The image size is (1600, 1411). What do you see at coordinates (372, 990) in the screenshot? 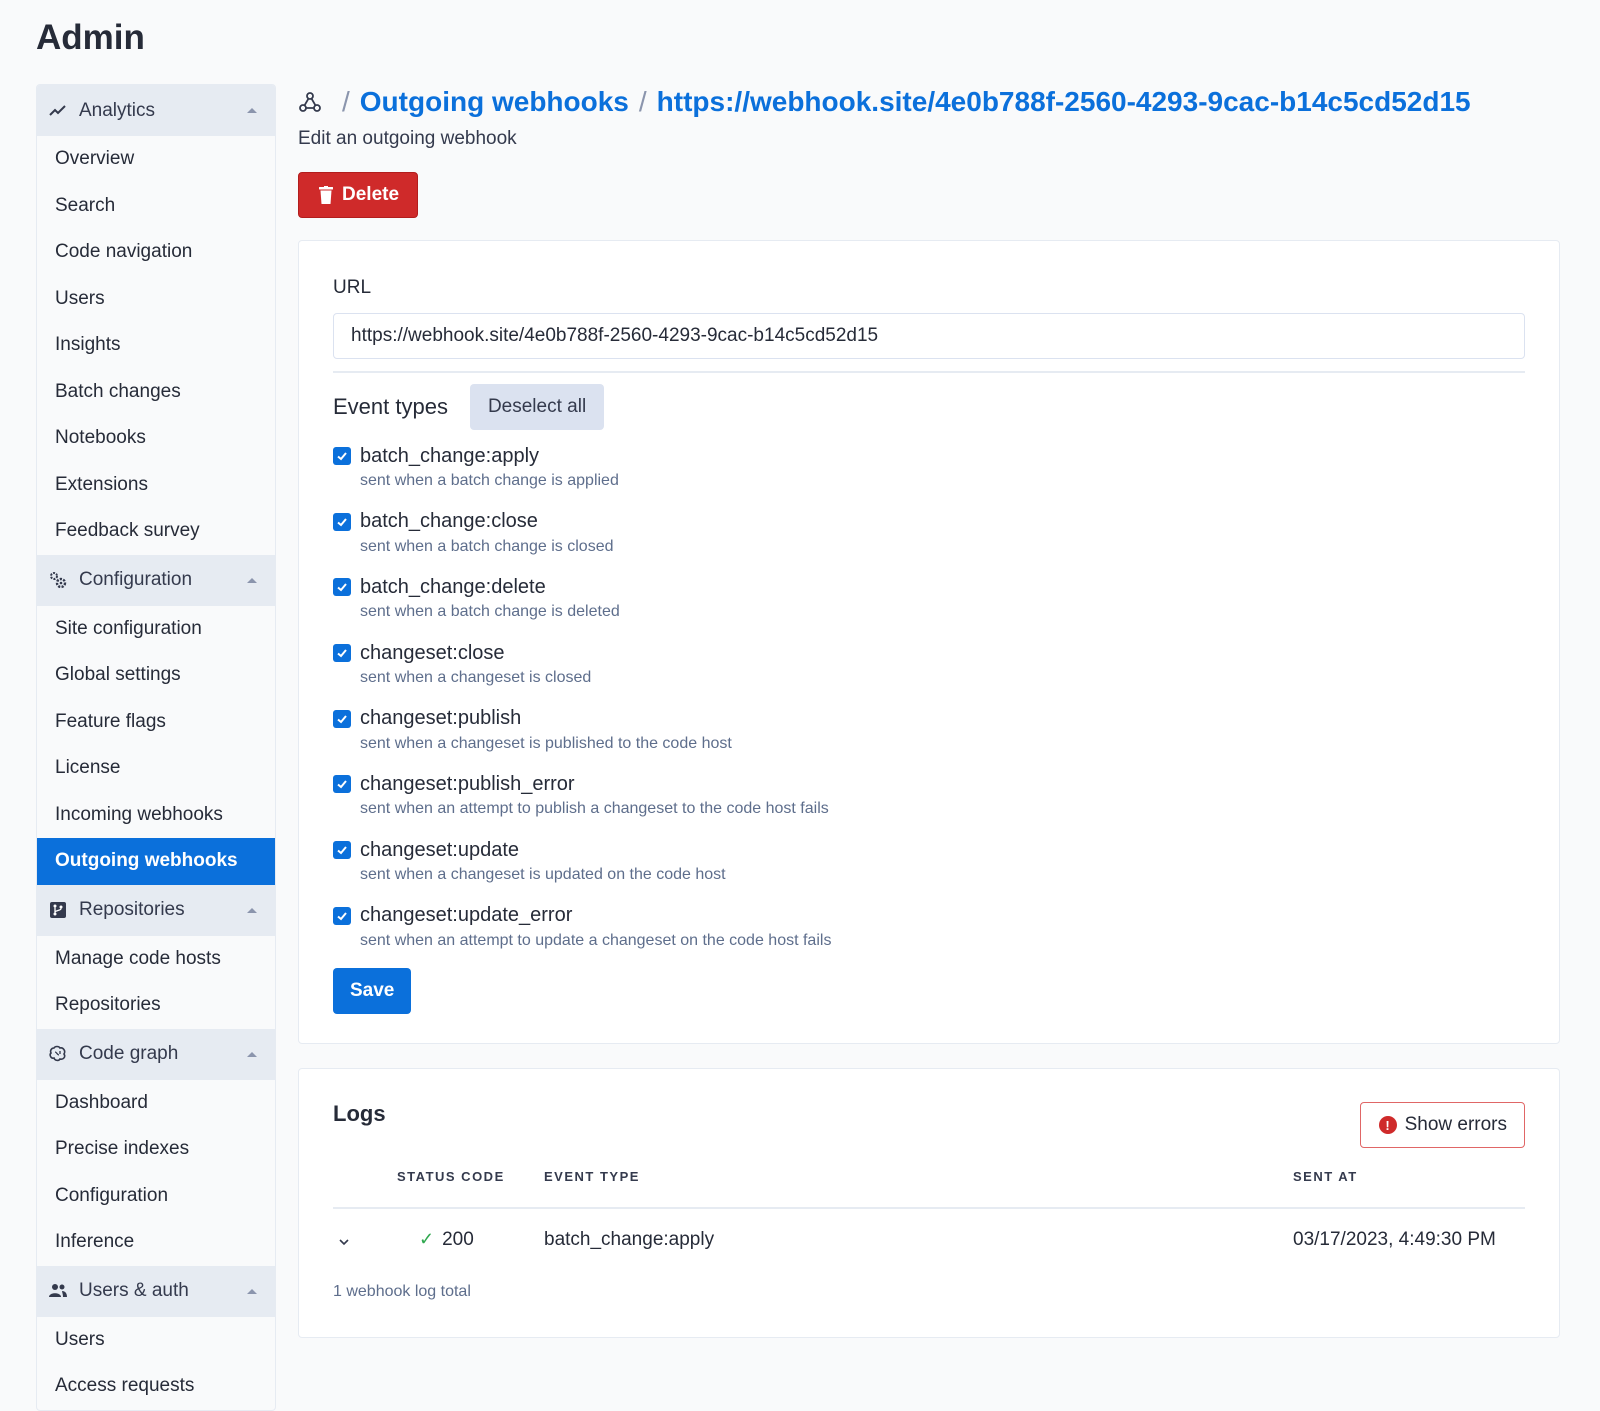
I see `save-button: Save` at bounding box center [372, 990].